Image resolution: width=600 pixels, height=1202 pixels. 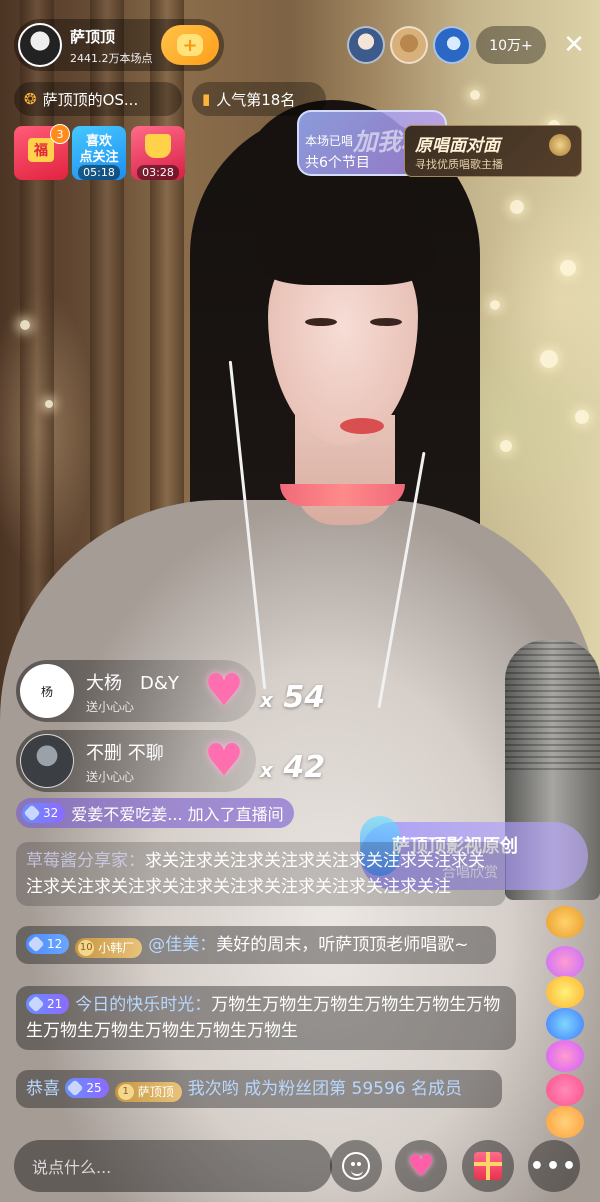 I want to click on gift-notification: 不删 不聊 送小心心 ♥, so click(x=136, y=761).